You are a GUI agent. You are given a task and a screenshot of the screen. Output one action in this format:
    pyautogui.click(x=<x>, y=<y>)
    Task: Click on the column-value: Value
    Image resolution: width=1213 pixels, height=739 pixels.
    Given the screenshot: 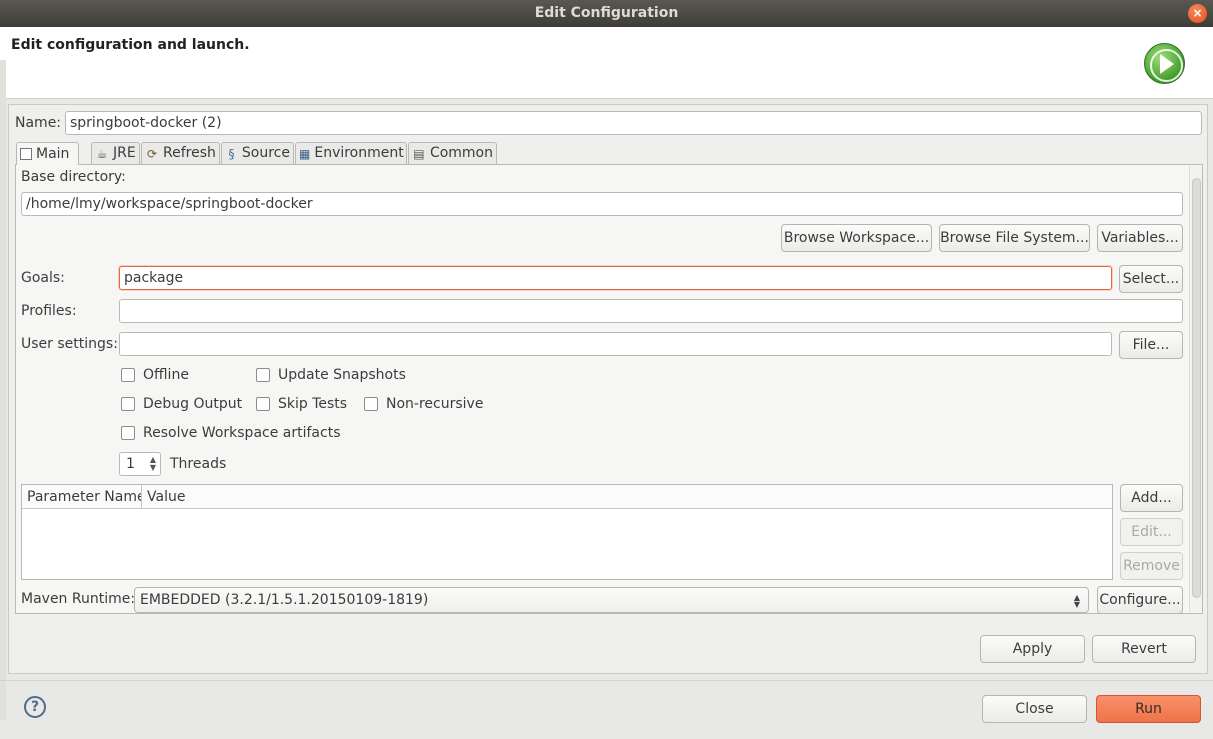 What is the action you would take?
    pyautogui.click(x=342, y=497)
    